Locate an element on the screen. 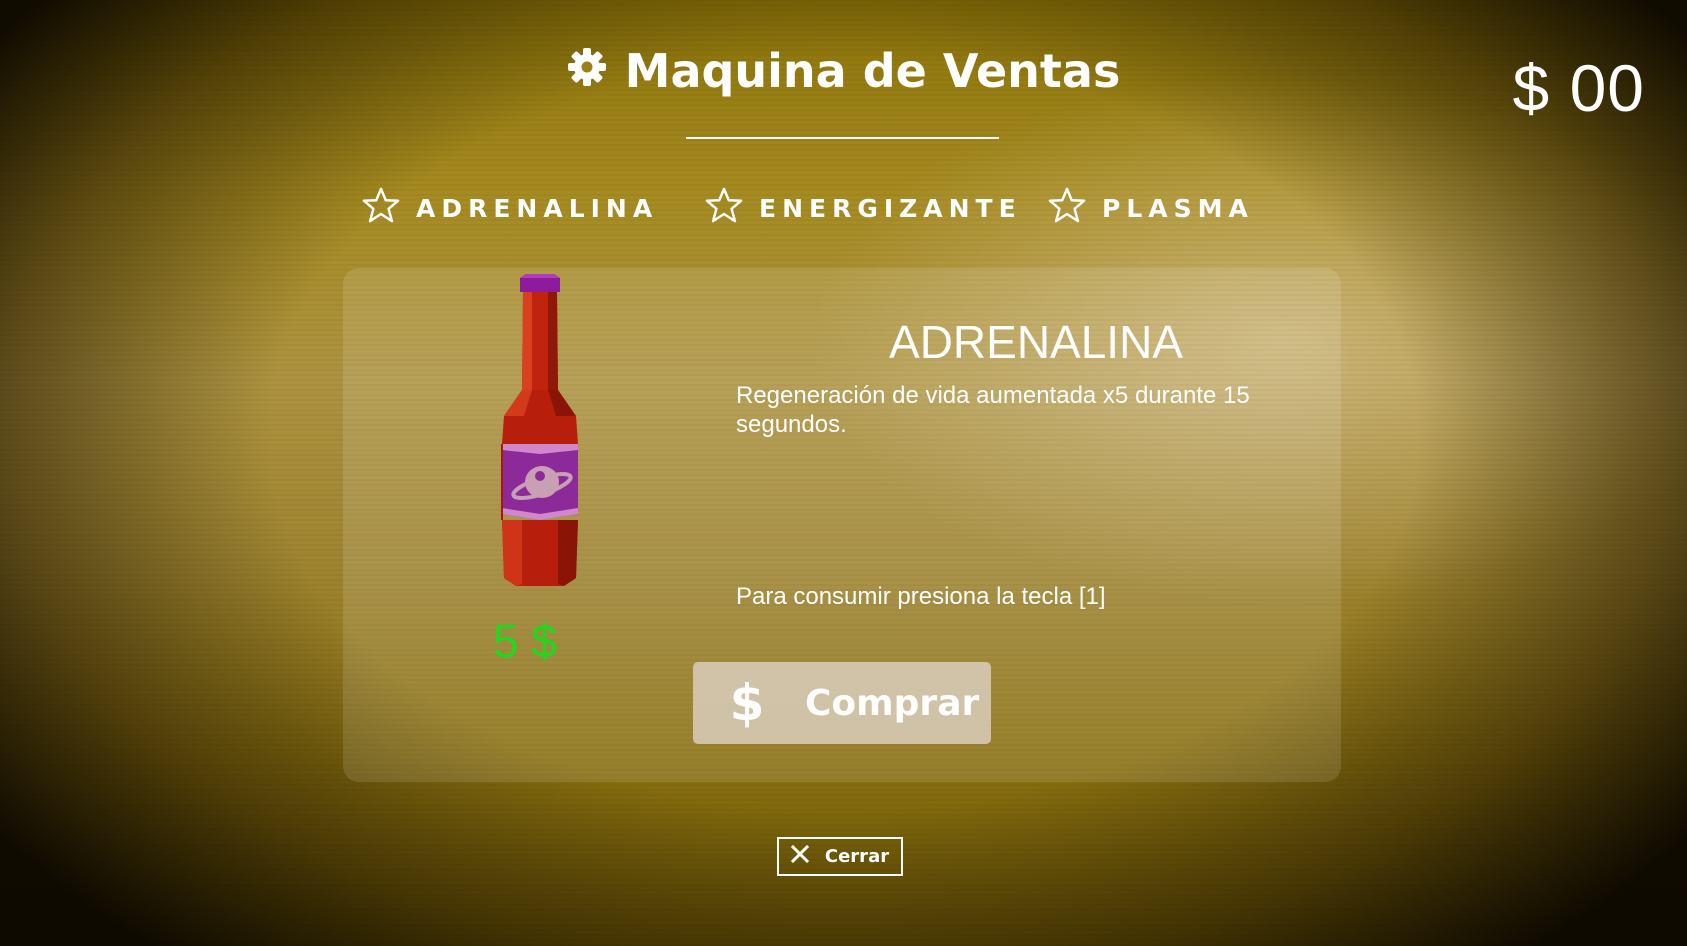  tab-energizante: ENERGIZANTE is located at coordinates (863, 208).